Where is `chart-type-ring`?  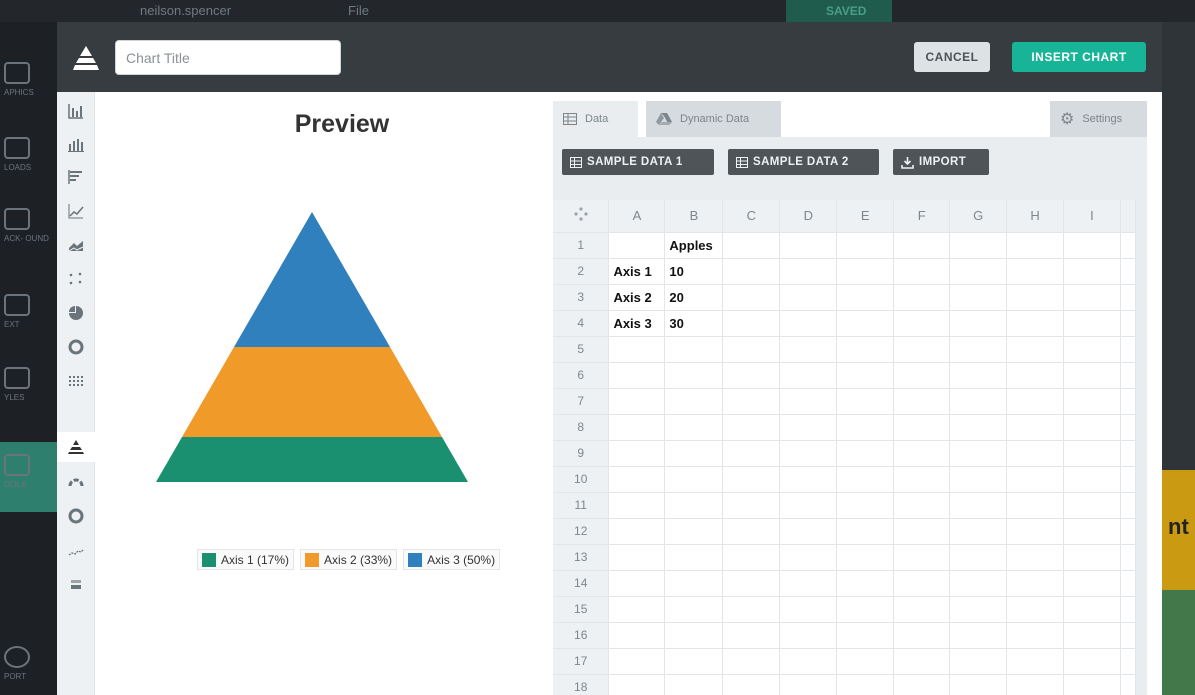
chart-type-ring is located at coordinates (76, 516).